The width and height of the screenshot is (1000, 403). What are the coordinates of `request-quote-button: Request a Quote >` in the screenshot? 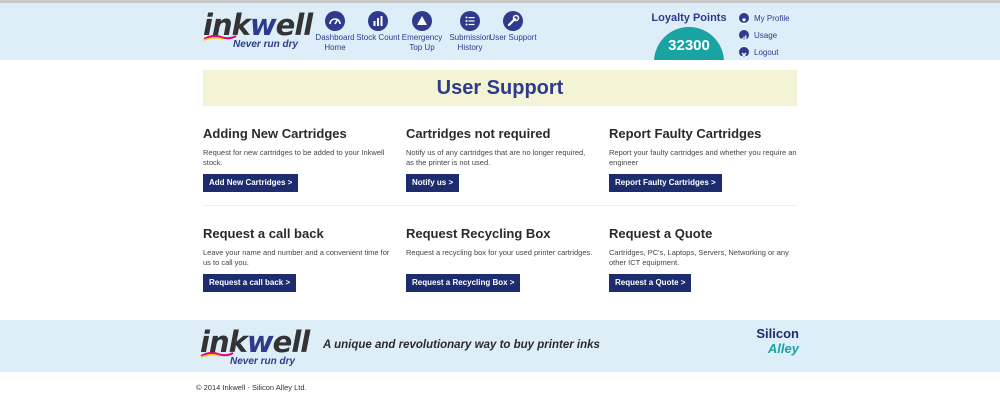 It's located at (650, 283).